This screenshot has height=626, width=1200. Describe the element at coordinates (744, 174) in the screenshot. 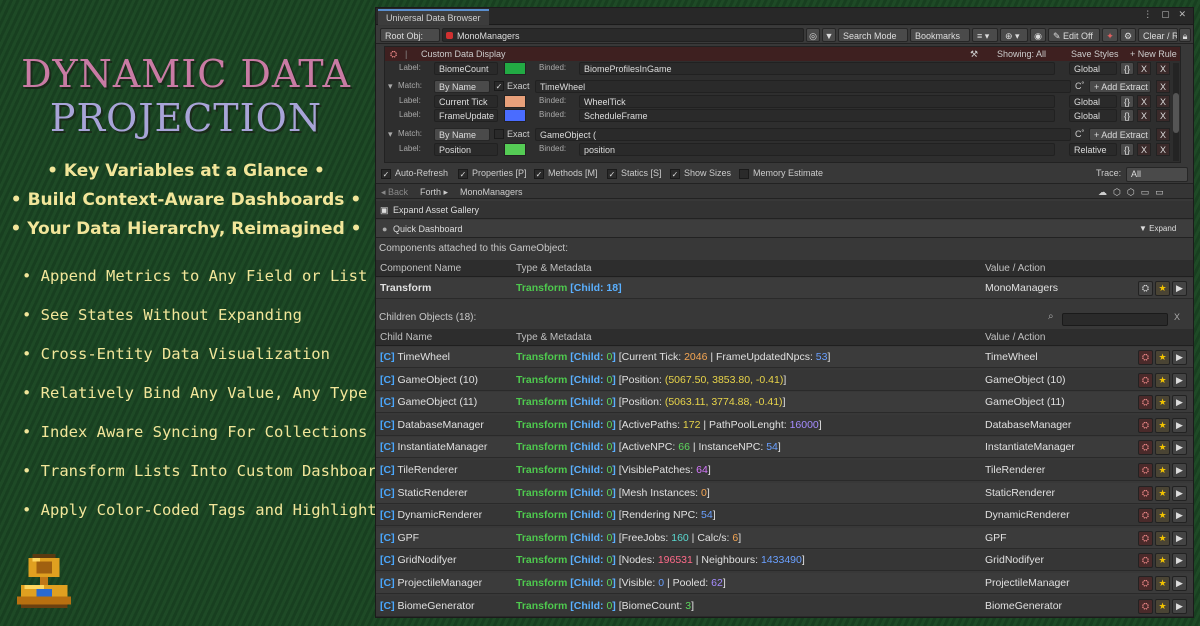

I see `memory-estimate-checkbox` at that location.